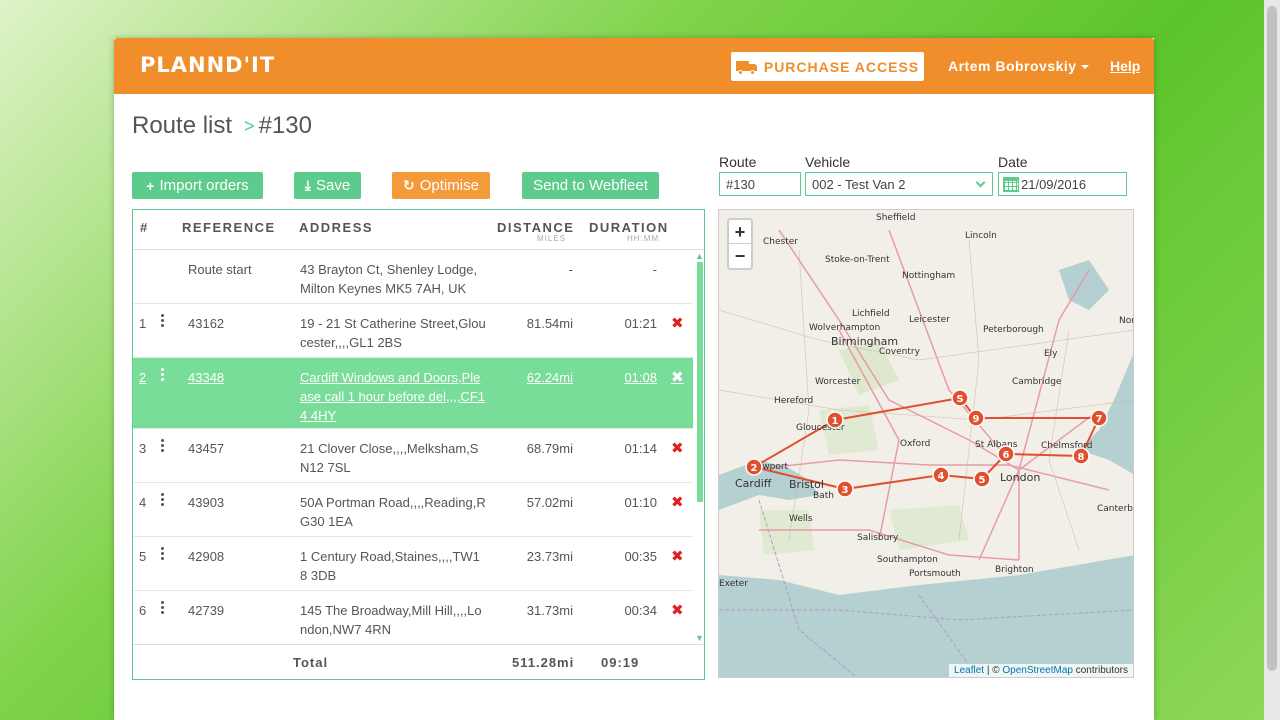  I want to click on row-address: 50A Portman Road,,,,Reading,RG30 1EA, so click(393, 512).